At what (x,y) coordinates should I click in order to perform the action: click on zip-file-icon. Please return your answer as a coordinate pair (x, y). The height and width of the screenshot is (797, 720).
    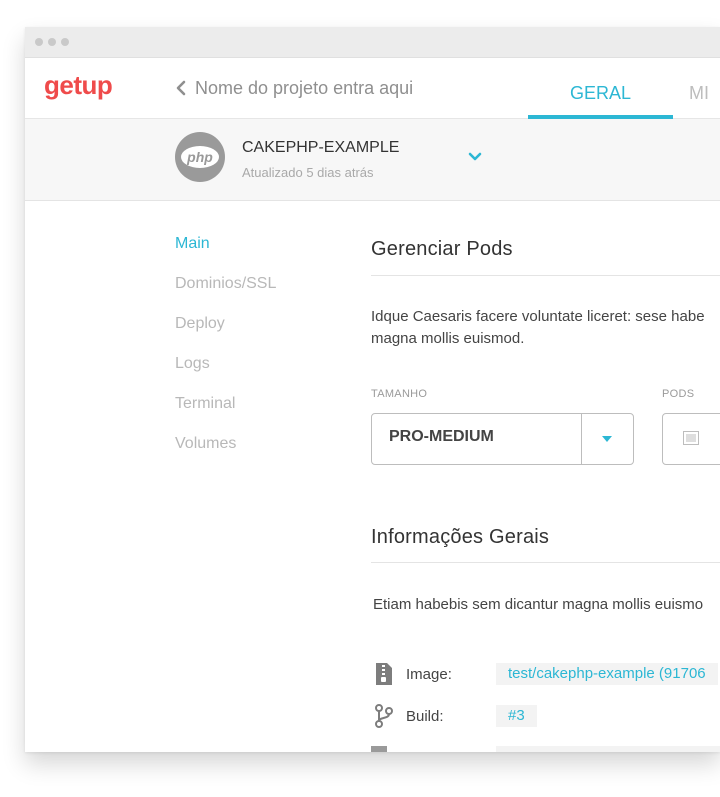
    Looking at the image, I should click on (384, 674).